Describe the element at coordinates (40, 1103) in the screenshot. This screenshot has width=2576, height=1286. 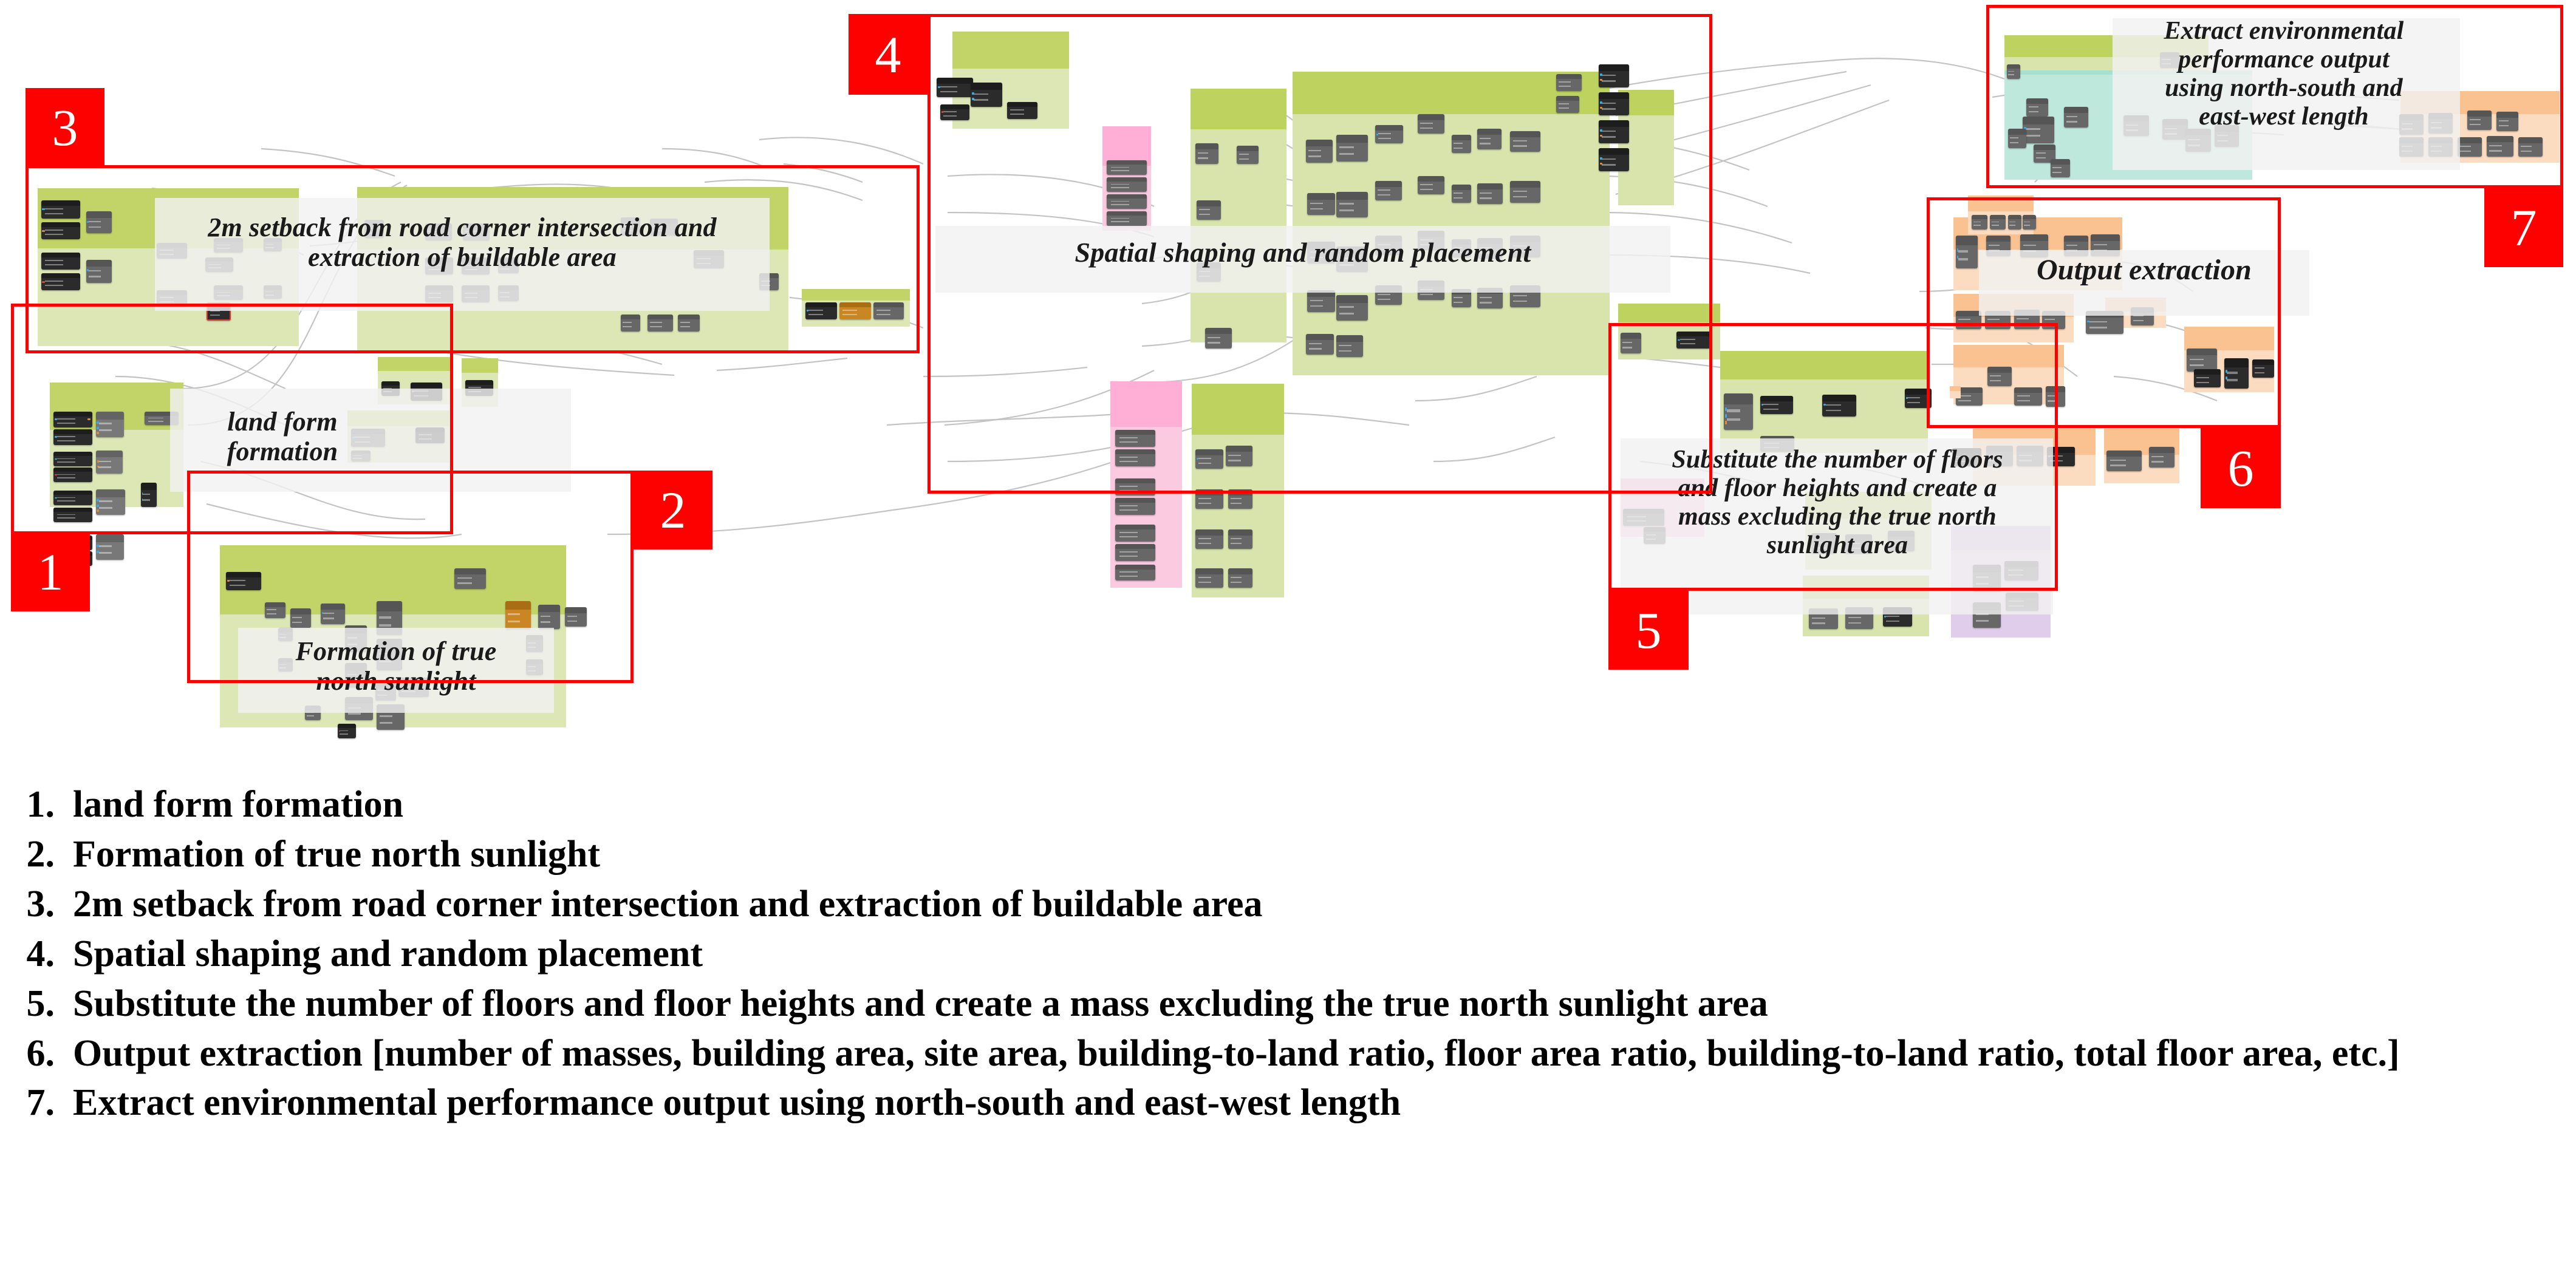
I see `list-item-number: 7.` at that location.